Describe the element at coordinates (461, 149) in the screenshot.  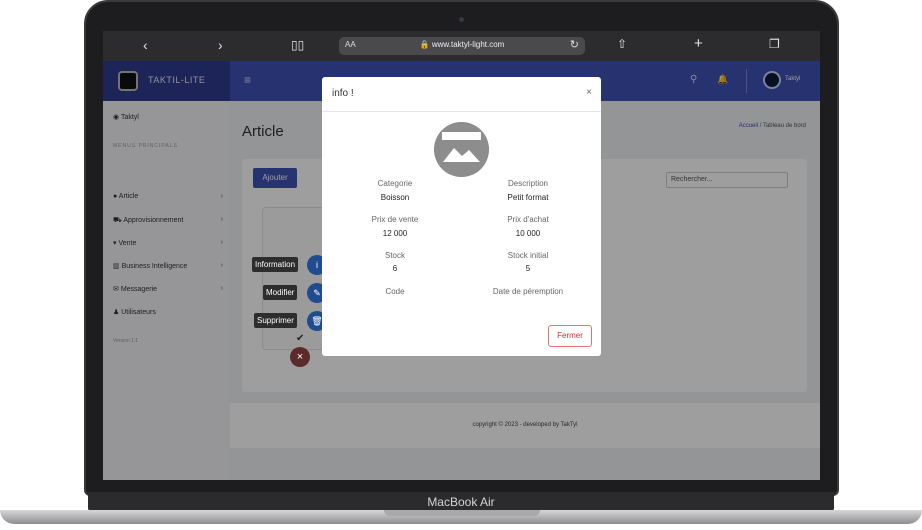
I see `image-placeholder-icon` at that location.